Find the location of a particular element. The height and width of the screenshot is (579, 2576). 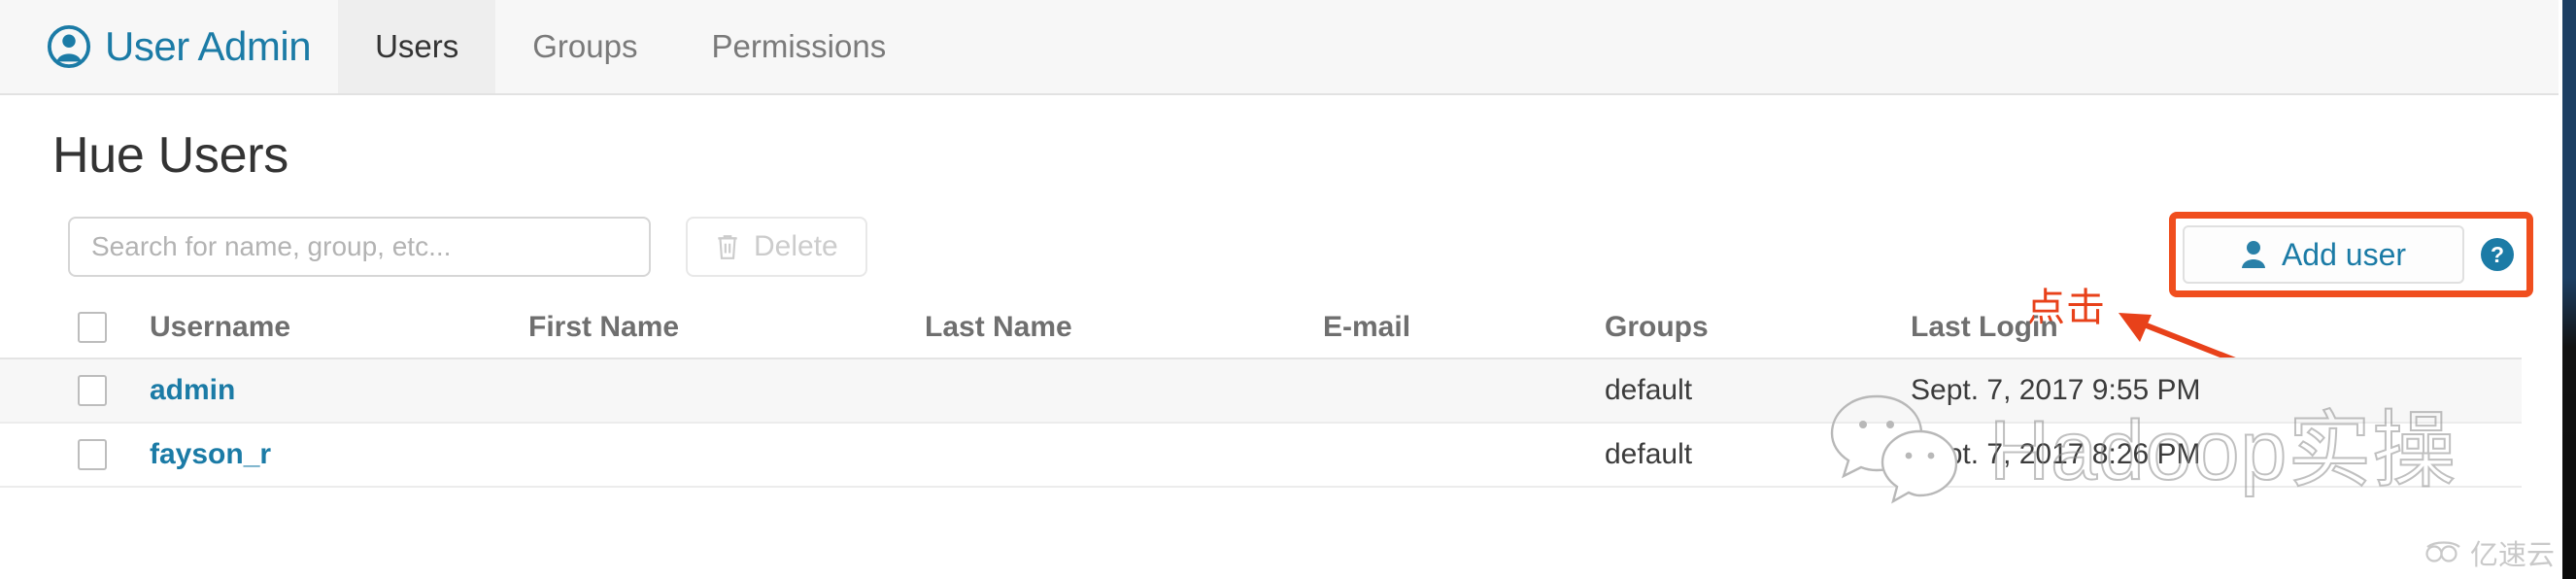

tab-permissions-label: Permissions is located at coordinates (799, 46).